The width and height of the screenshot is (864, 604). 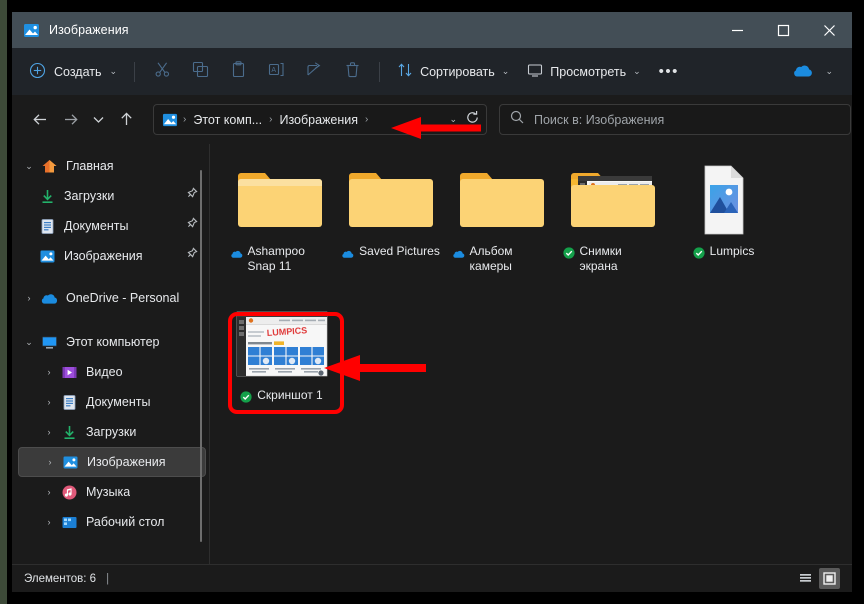 What do you see at coordinates (501, 217) in the screenshot?
I see `file-item: Альбом камеры` at bounding box center [501, 217].